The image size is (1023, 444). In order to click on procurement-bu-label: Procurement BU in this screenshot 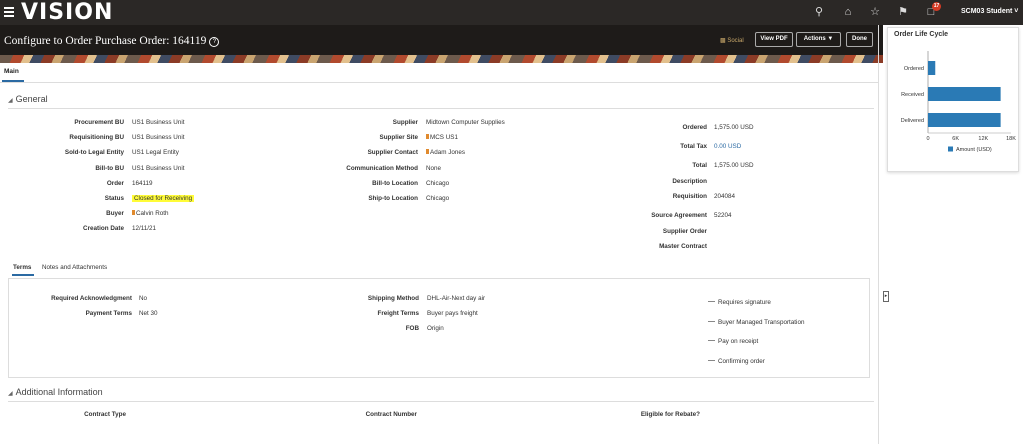, I will do `click(99, 122)`.